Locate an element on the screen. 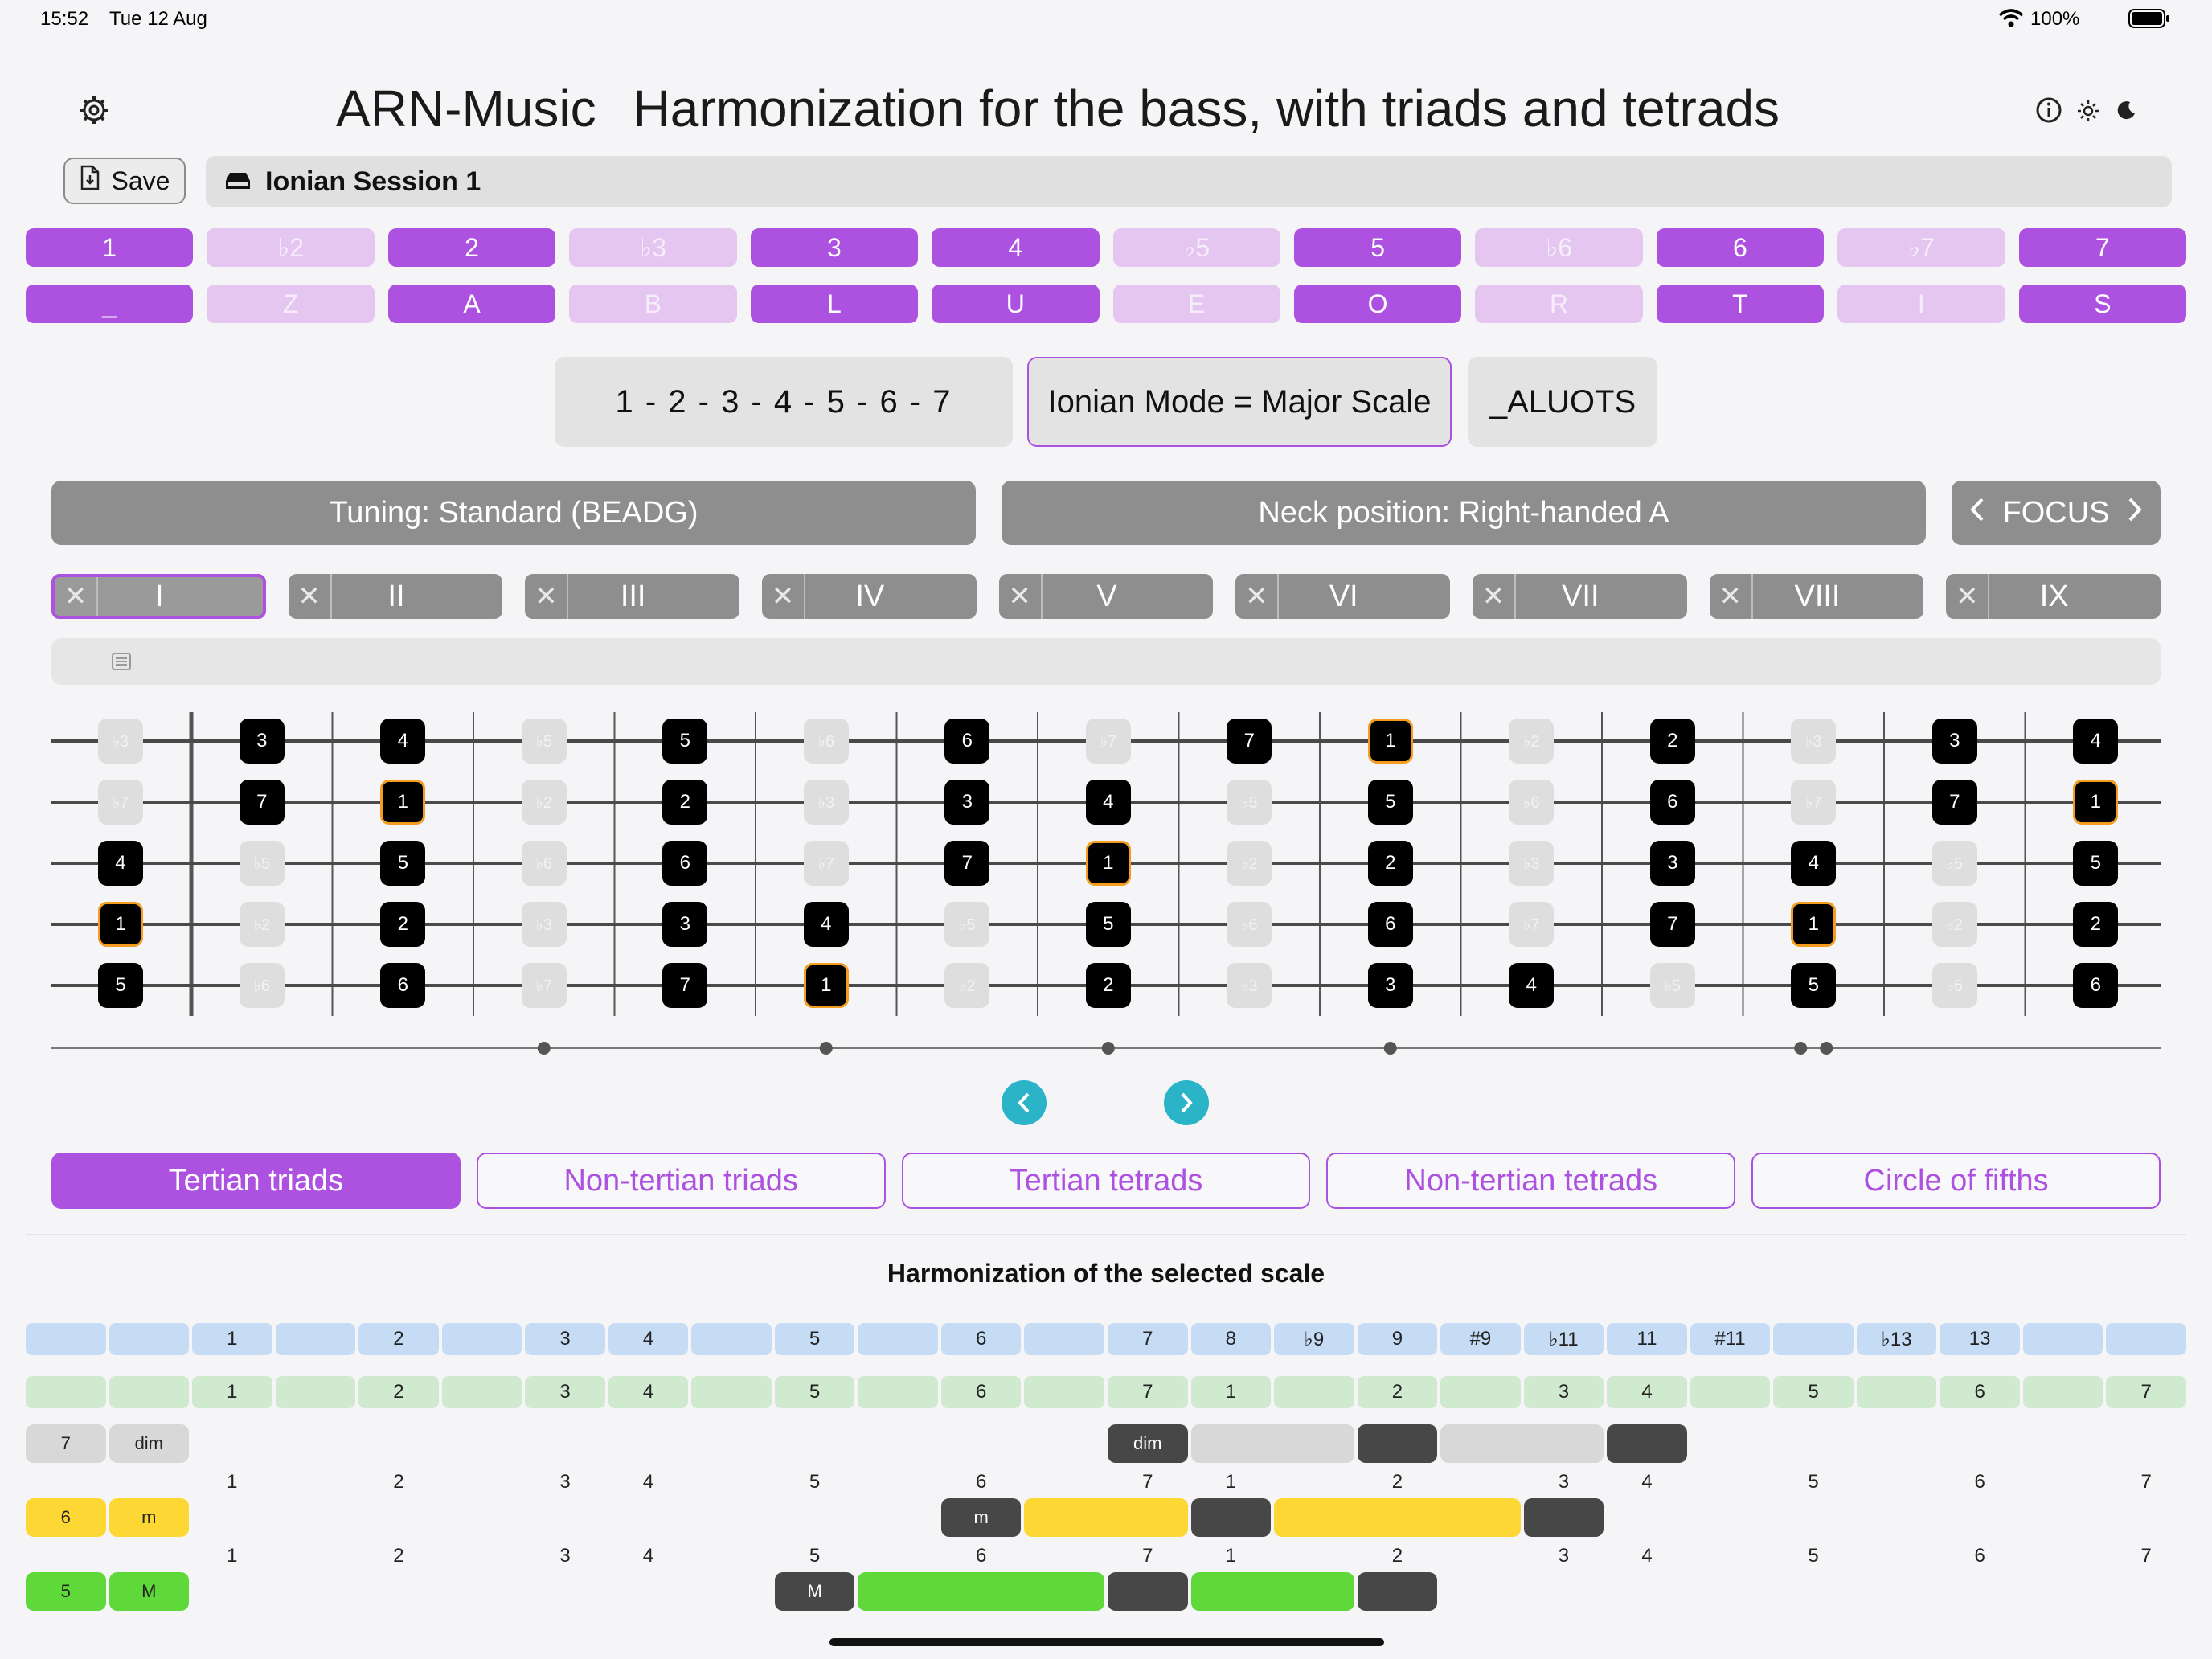 The height and width of the screenshot is (1659, 2212). interval-toggle: 3 is located at coordinates (834, 248).